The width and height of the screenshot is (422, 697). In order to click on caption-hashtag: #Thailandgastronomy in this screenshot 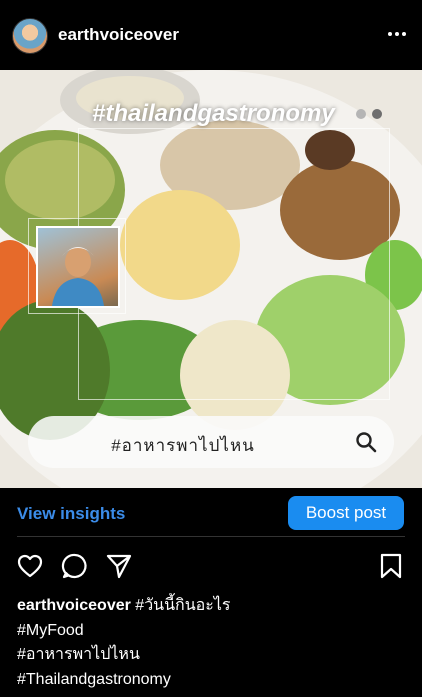, I will do `click(212, 680)`.